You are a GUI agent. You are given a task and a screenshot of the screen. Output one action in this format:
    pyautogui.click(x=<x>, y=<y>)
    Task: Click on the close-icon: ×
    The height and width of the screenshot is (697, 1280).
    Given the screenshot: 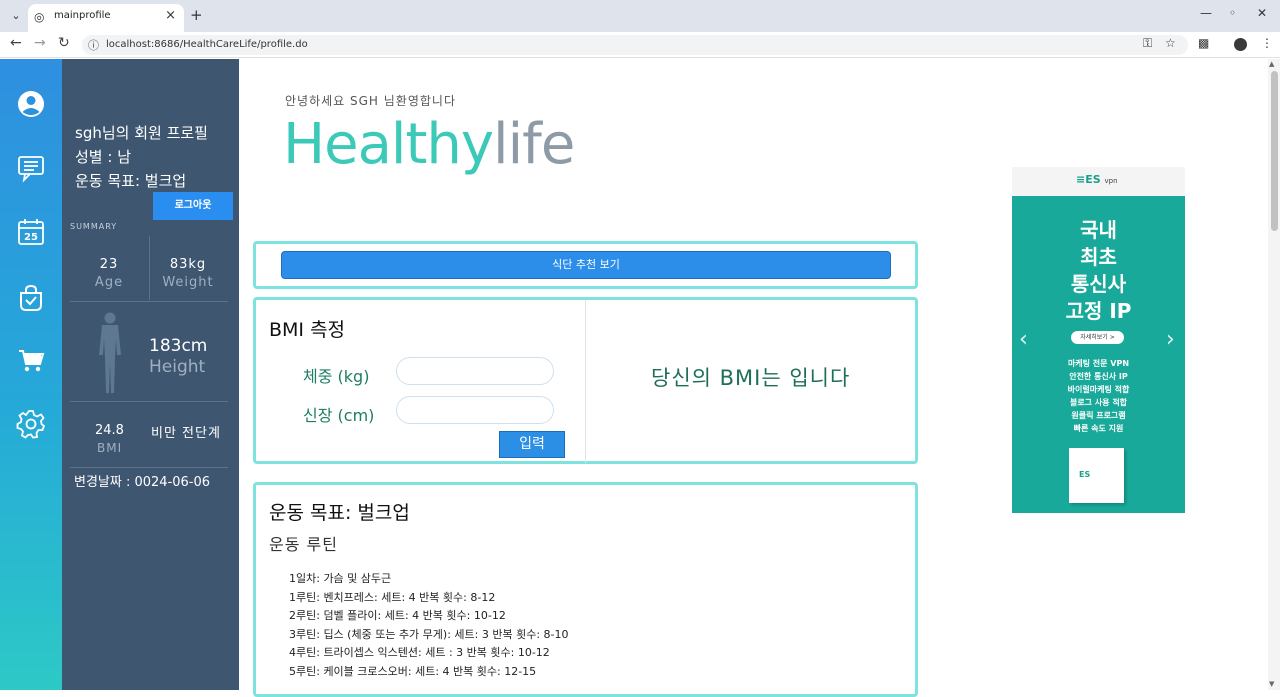 What is the action you would take?
    pyautogui.click(x=170, y=15)
    